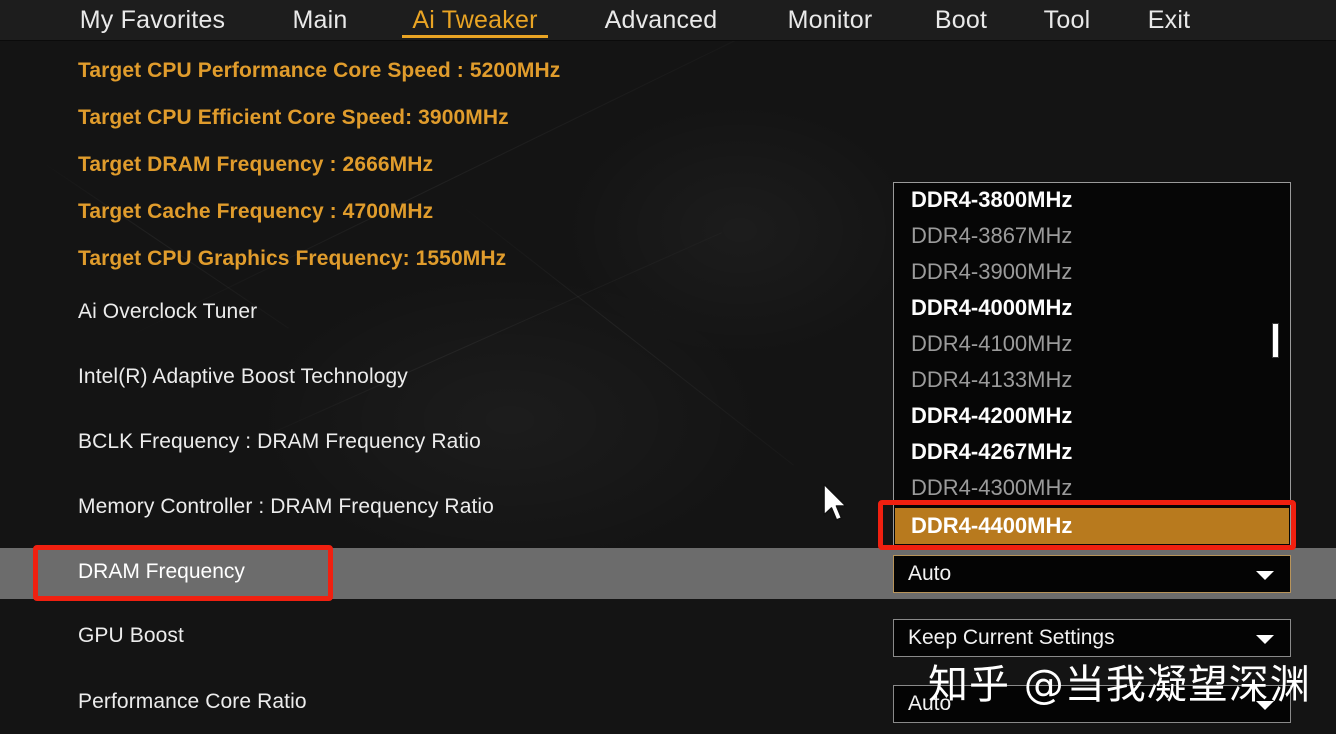 This screenshot has width=1336, height=734. I want to click on dropdown-option-ddr4-3867mhz: DDR4-3867MHz, so click(991, 236).